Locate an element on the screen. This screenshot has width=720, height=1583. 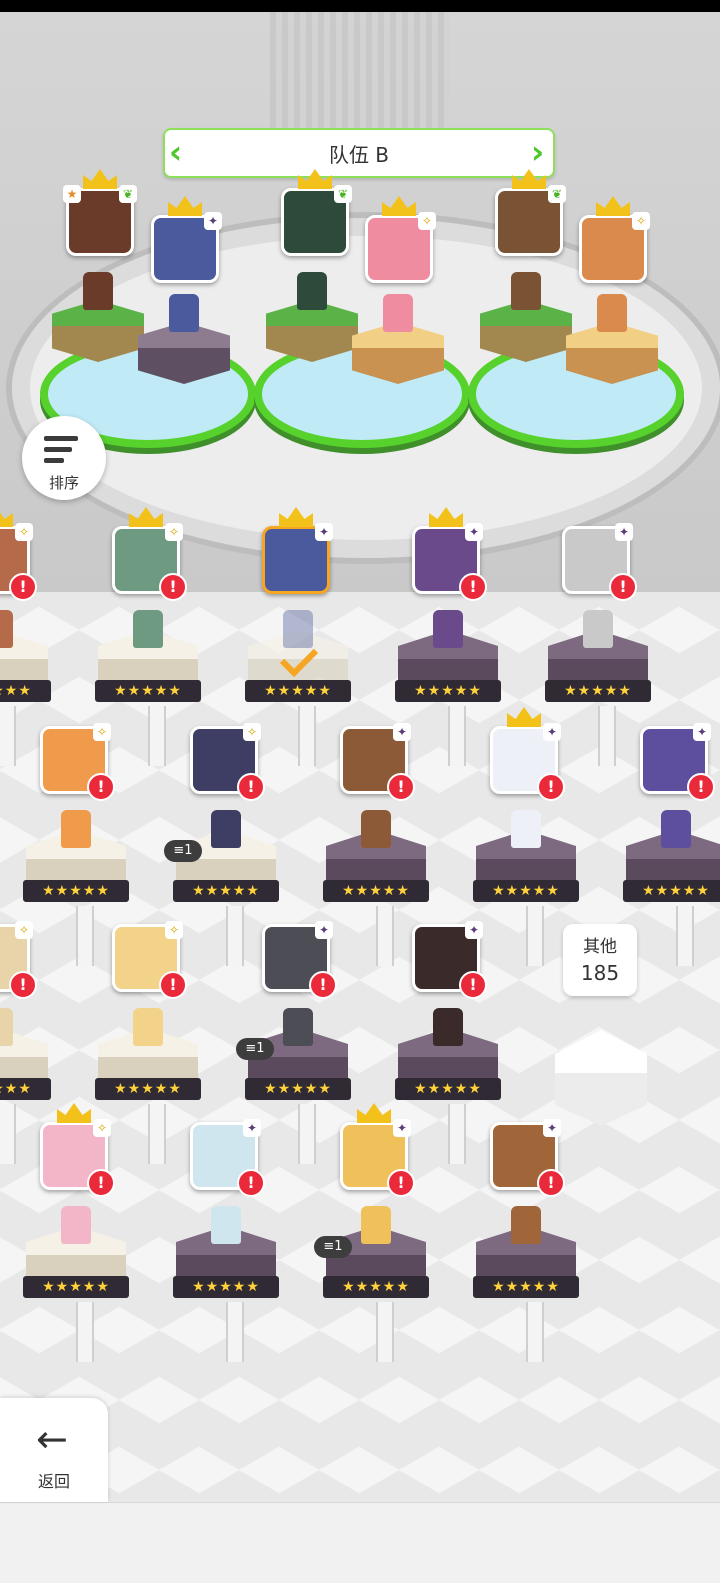
others-counter: 其他 185 is located at coordinates (600, 960).